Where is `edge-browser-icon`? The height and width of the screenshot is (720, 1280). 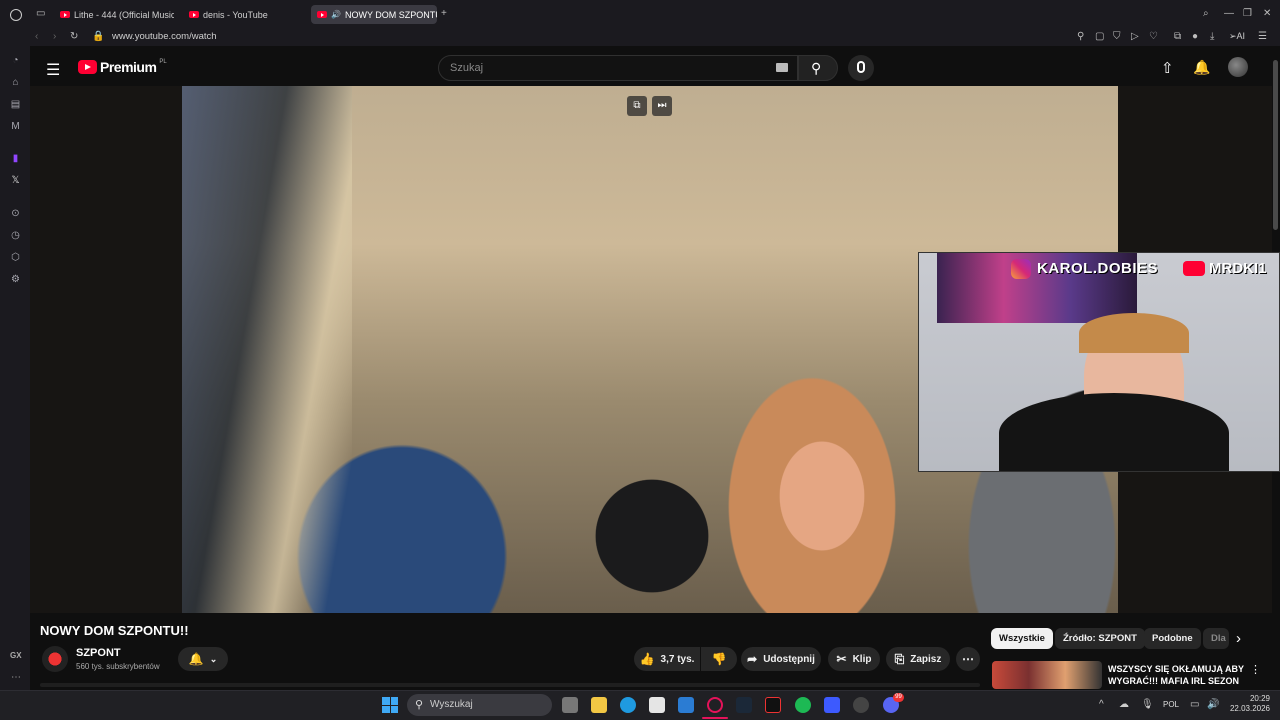
edge-browser-icon is located at coordinates (628, 705).